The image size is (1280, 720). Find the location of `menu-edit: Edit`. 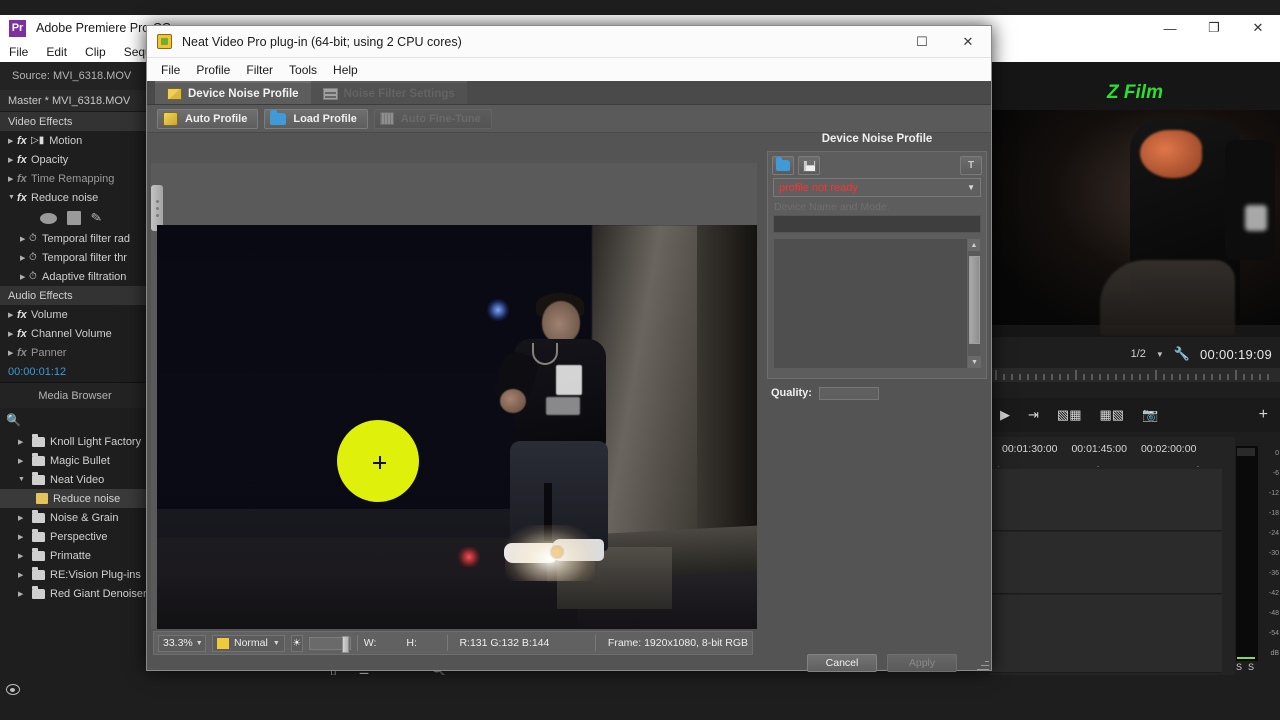

menu-edit: Edit is located at coordinates (56, 52).